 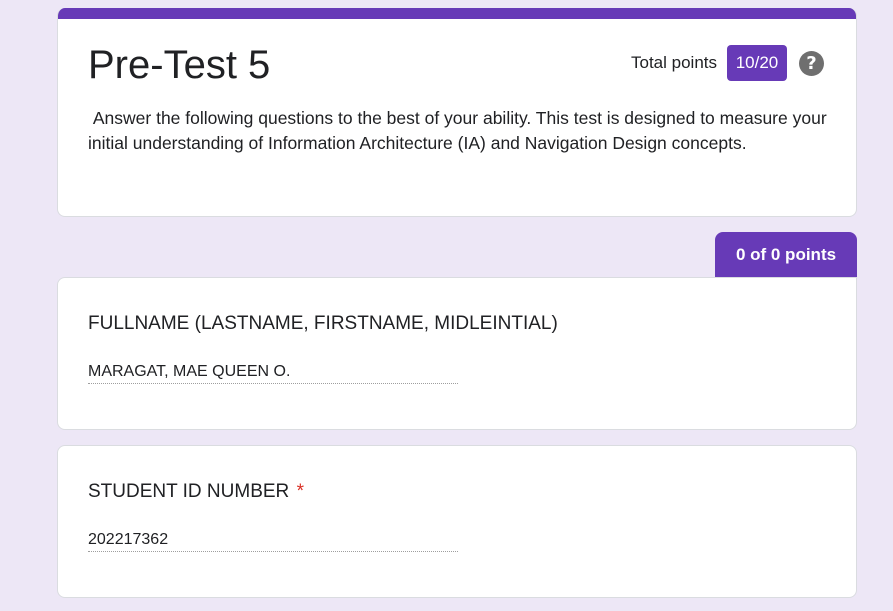 What do you see at coordinates (273, 372) in the screenshot?
I see `answer-field-fullname: MARAGAT, MAE QUEEN O.` at bounding box center [273, 372].